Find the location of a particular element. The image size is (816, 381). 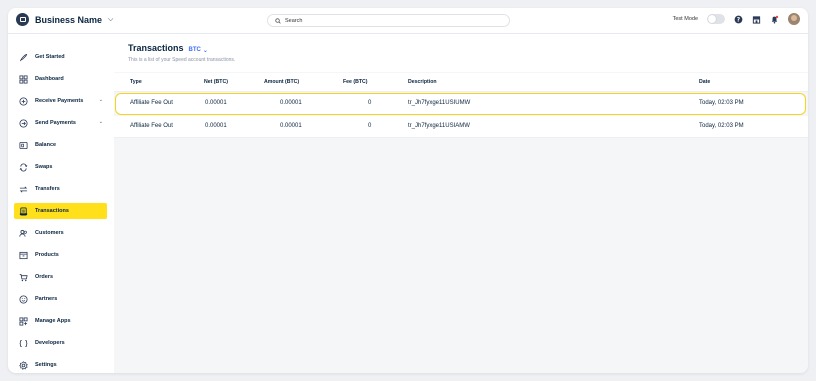

receipt-icon is located at coordinates (23, 211).